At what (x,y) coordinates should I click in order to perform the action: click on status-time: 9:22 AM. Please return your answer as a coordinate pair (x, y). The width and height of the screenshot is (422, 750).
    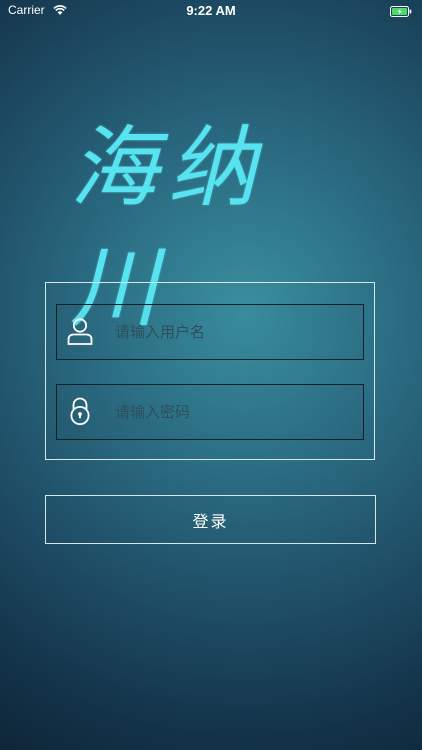
    Looking at the image, I should click on (211, 10).